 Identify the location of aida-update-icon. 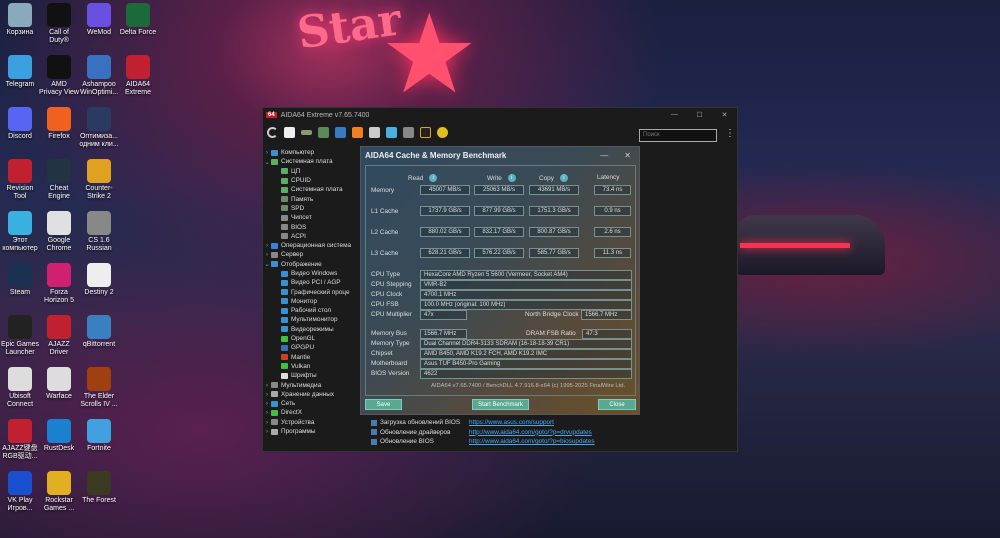
(442, 132).